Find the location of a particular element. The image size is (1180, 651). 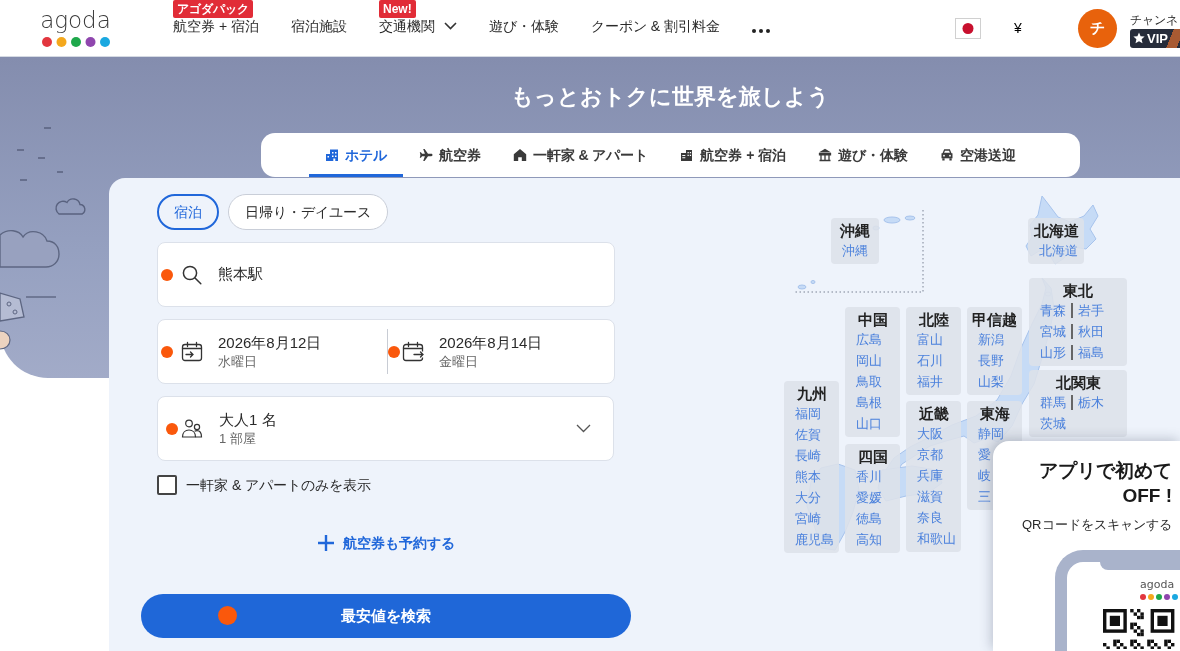

prefecture-link: 愛媛 is located at coordinates (869, 497).